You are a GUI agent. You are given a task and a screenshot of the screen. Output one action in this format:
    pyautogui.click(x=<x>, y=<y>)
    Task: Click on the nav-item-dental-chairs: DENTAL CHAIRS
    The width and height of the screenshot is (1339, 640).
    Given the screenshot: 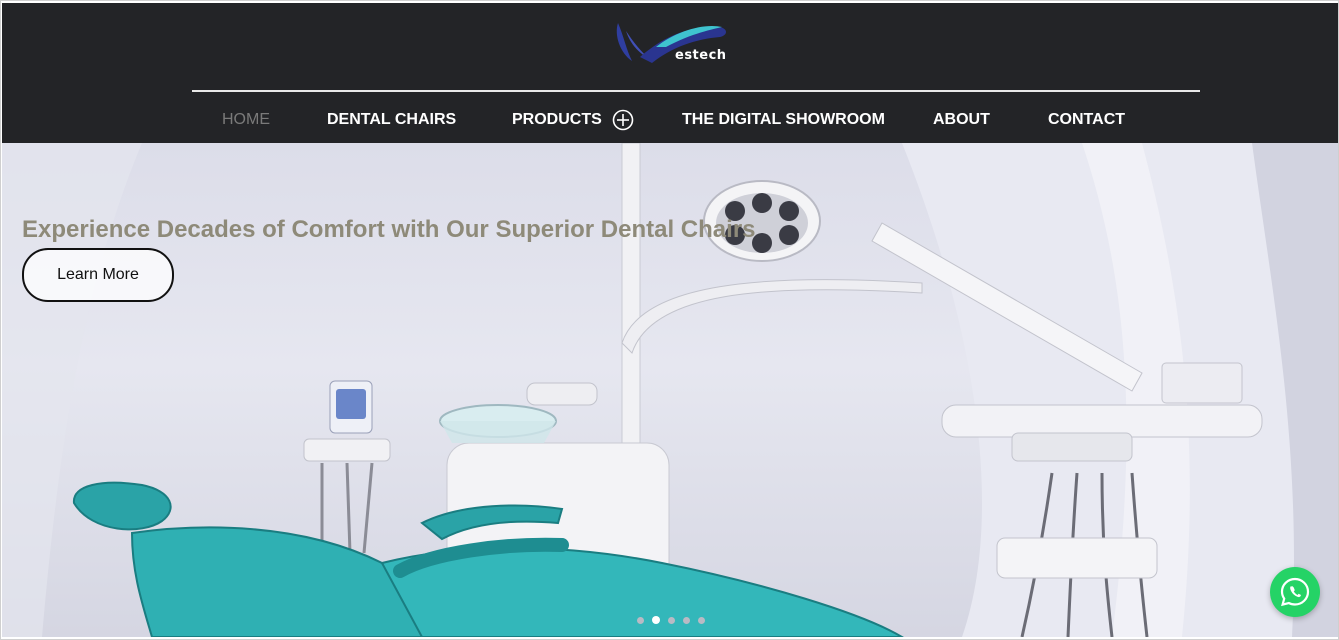 What is the action you would take?
    pyautogui.click(x=391, y=120)
    